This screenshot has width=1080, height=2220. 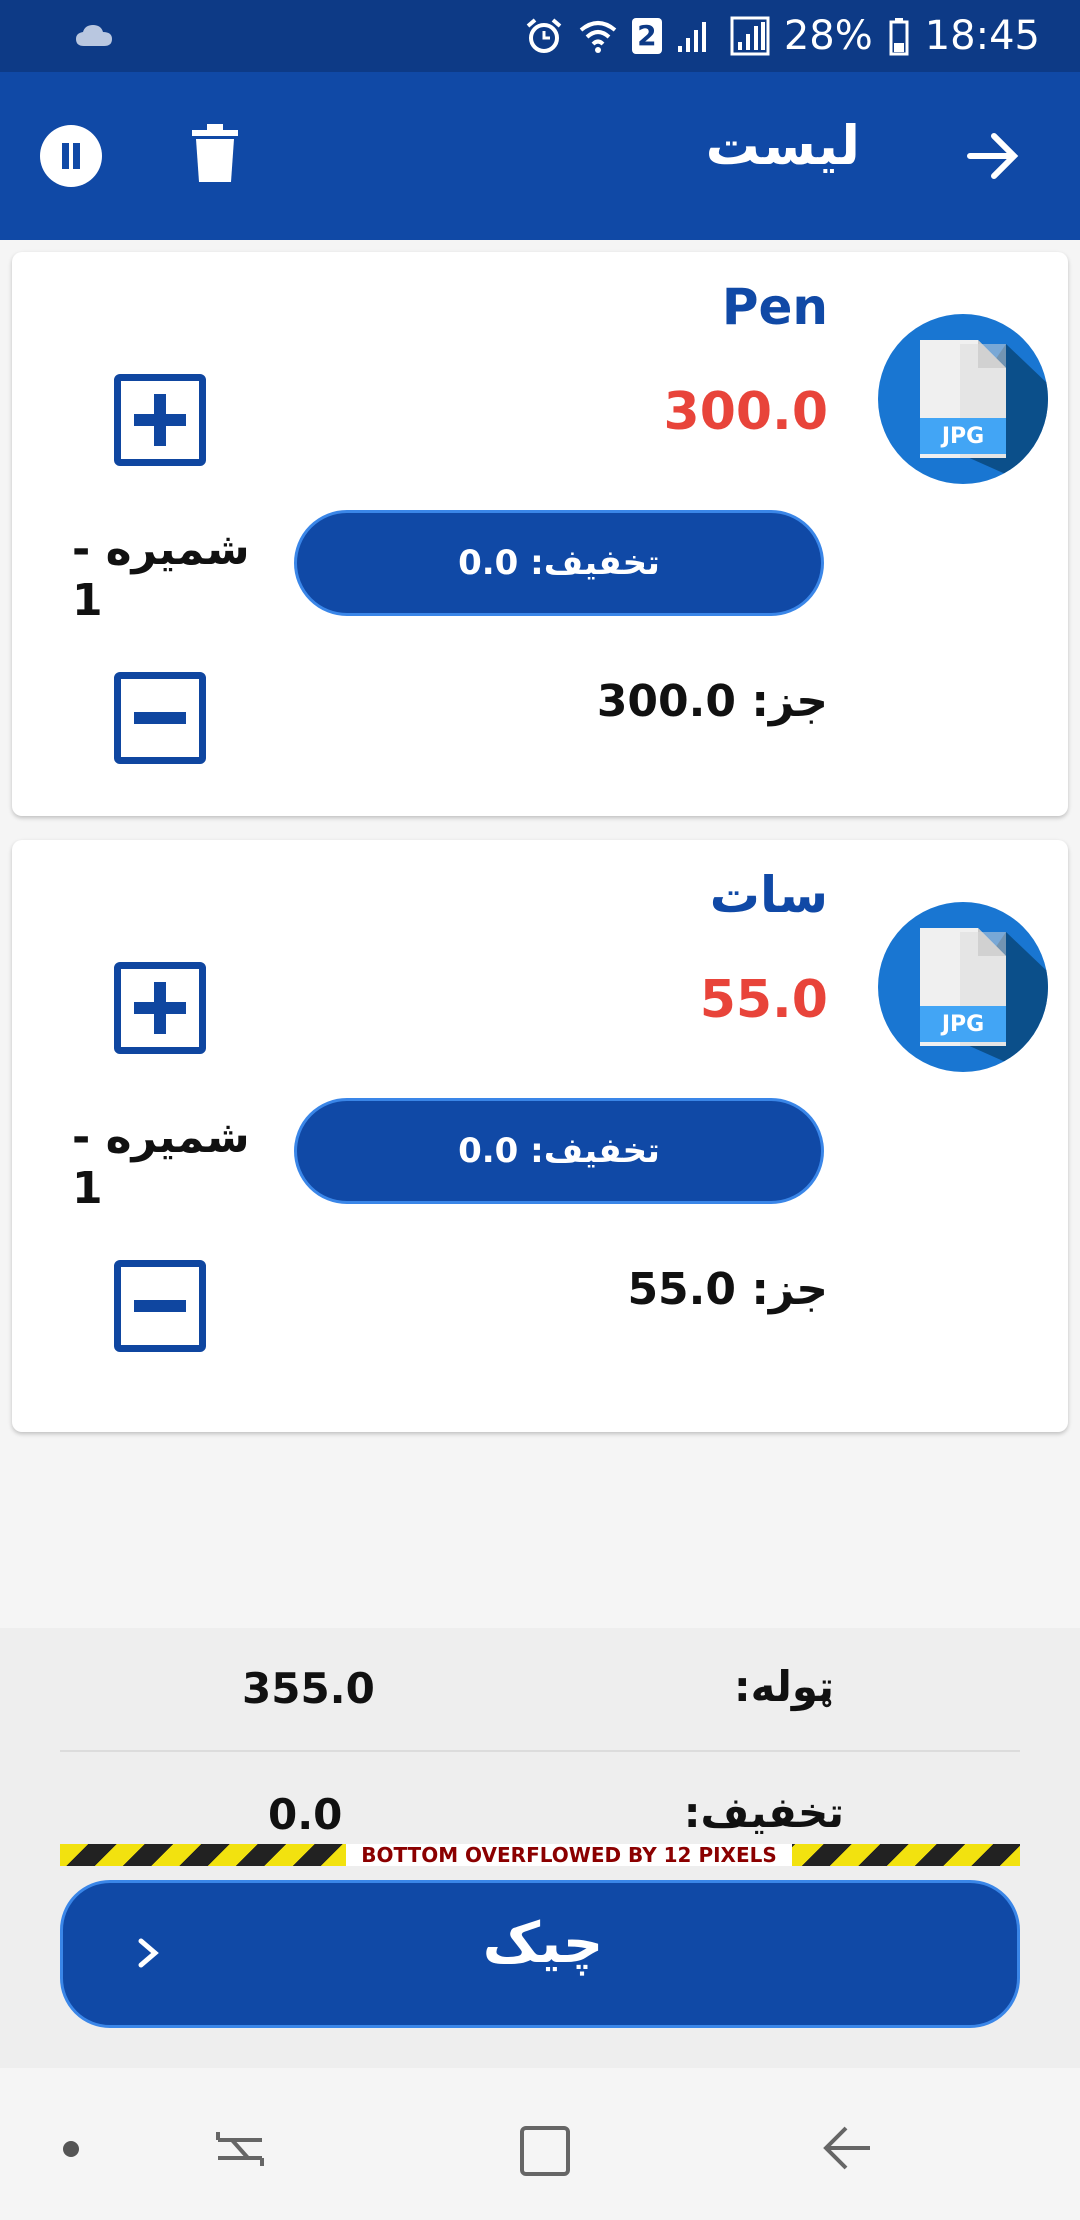 I want to click on discount-label: تخفیف:, so click(x=763, y=1812).